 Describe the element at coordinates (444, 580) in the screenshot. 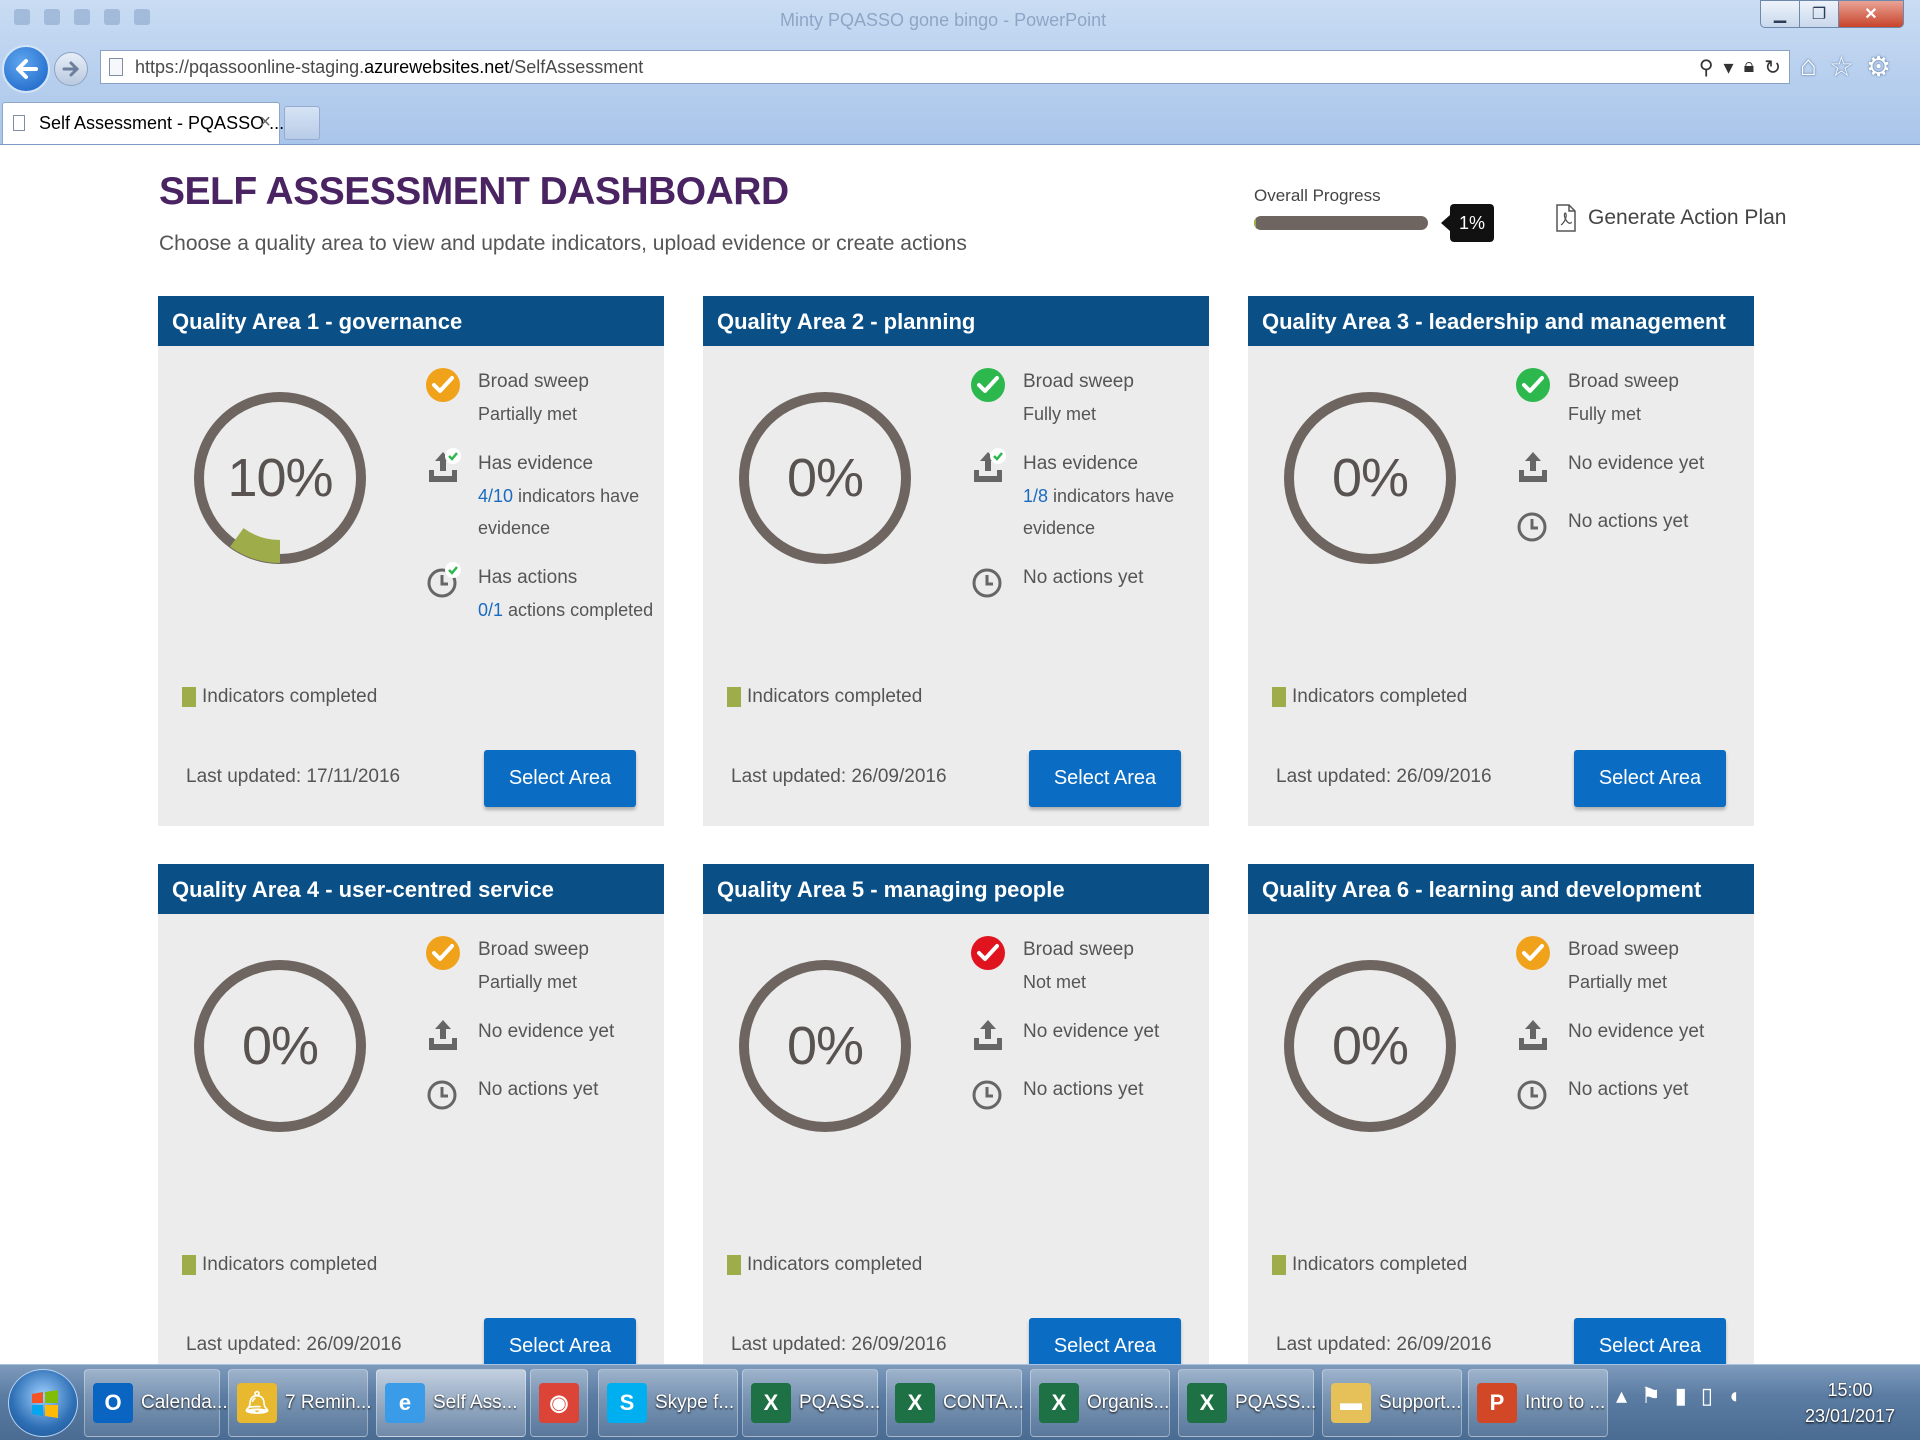

I see `clock-check-icon` at that location.